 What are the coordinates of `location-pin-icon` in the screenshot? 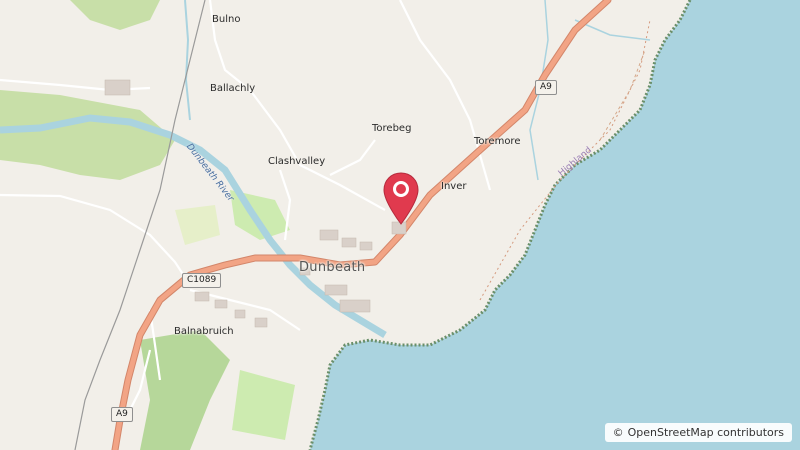 It's located at (401, 199).